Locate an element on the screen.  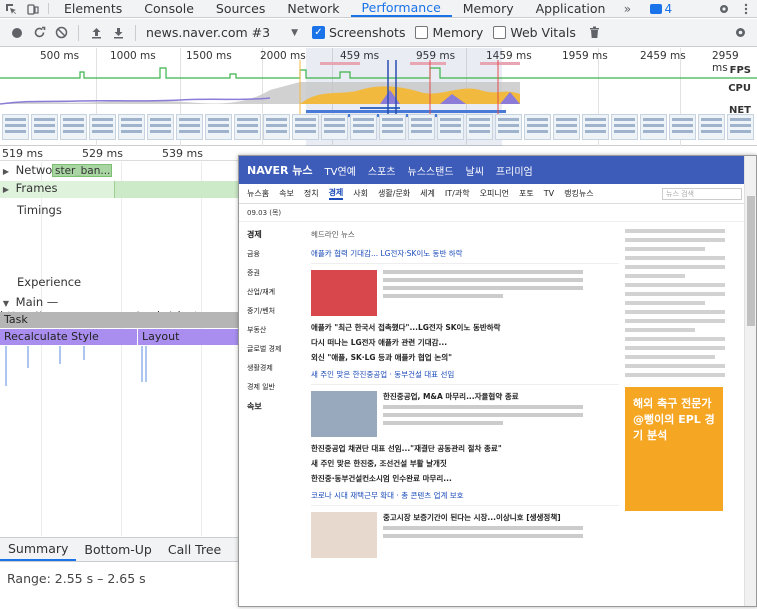
naver-advertisement: 해외 축구 전문가 @뻥이의 EPL 경기 분석 is located at coordinates (674, 449).